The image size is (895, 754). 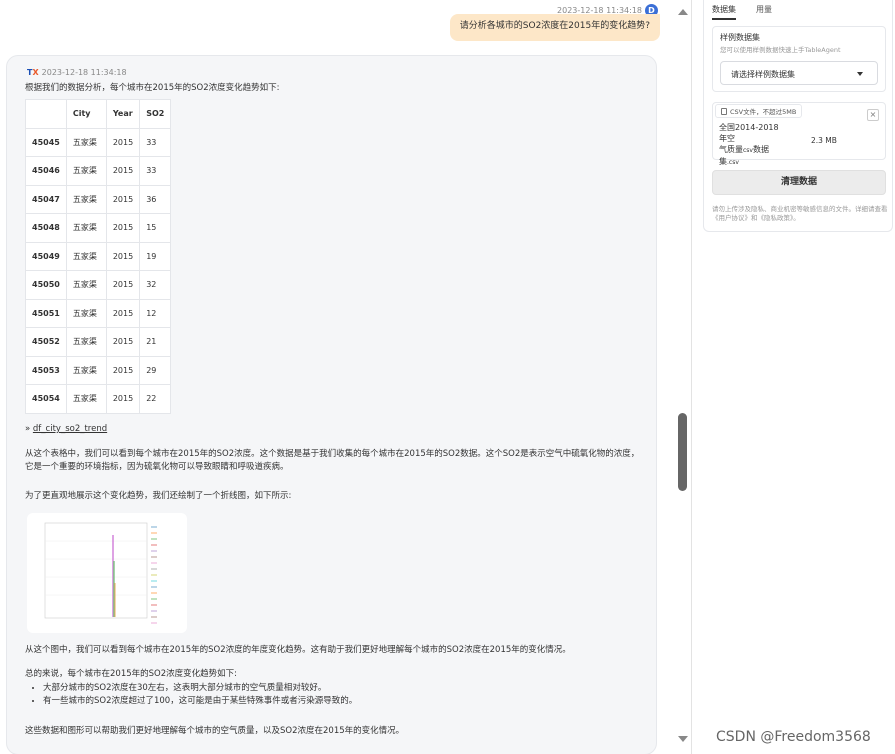 What do you see at coordinates (200, 701) in the screenshot?
I see `list-item: 有一些城市的SO2浓度超过了100，这可能是由于某些特殊事件或者污染源导致的。` at bounding box center [200, 701].